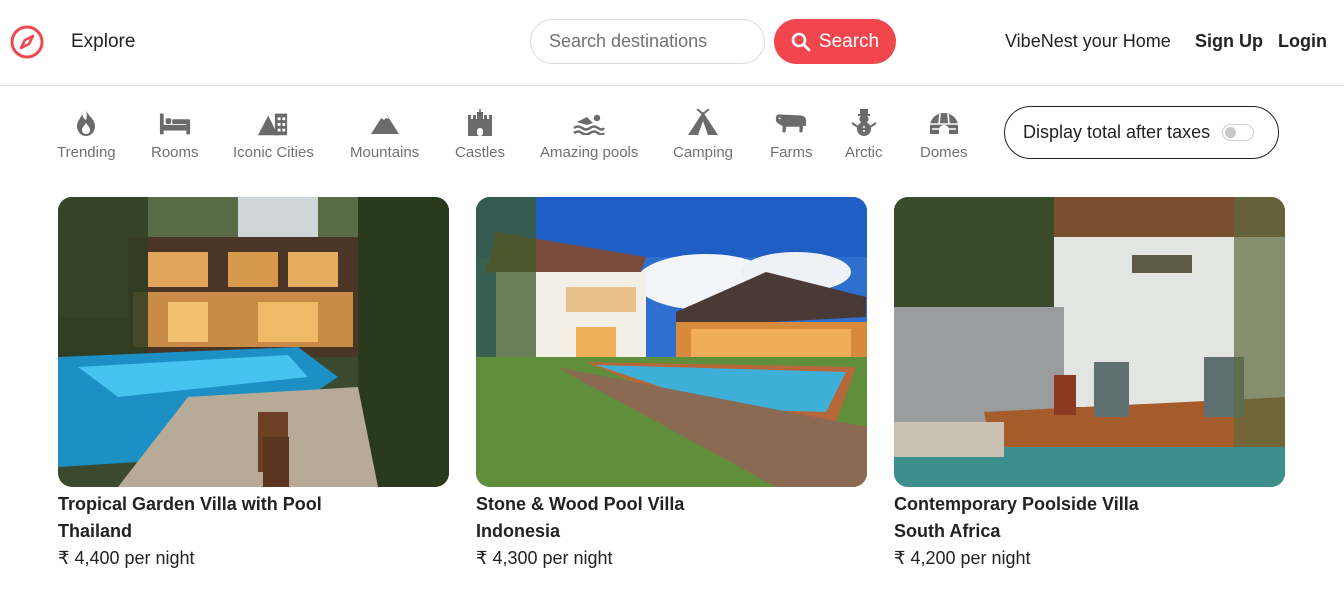  I want to click on listing-title: Tropical Garden Villa with Pool, so click(190, 504).